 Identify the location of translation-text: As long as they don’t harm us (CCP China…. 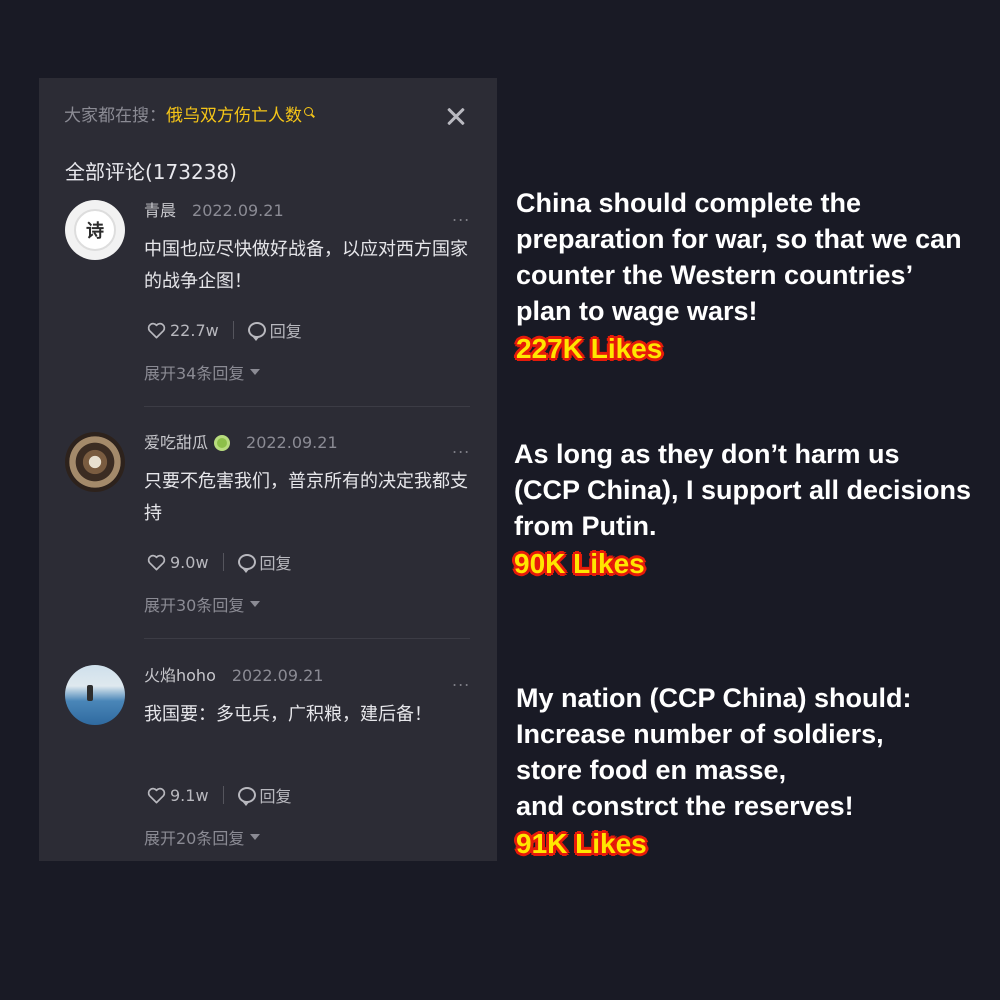
(743, 490).